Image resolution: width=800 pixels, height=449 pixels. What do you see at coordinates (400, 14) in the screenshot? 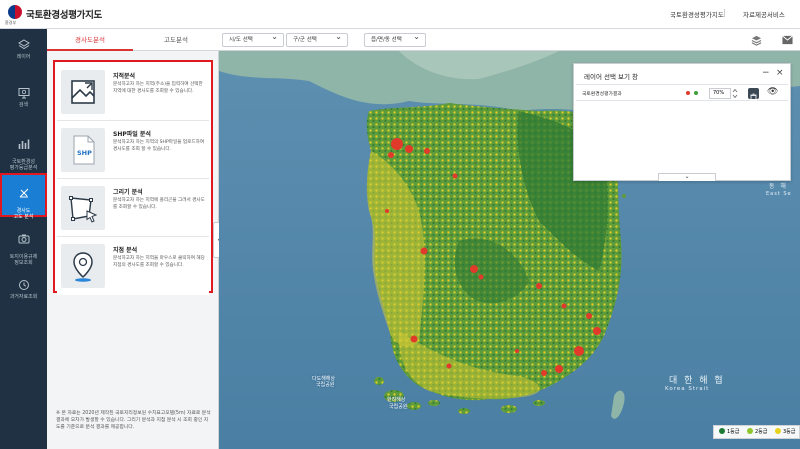
I see `top-header: 환경부 국토환경성평가지도 국토환경성평가지도 자료제공서비스` at bounding box center [400, 14].